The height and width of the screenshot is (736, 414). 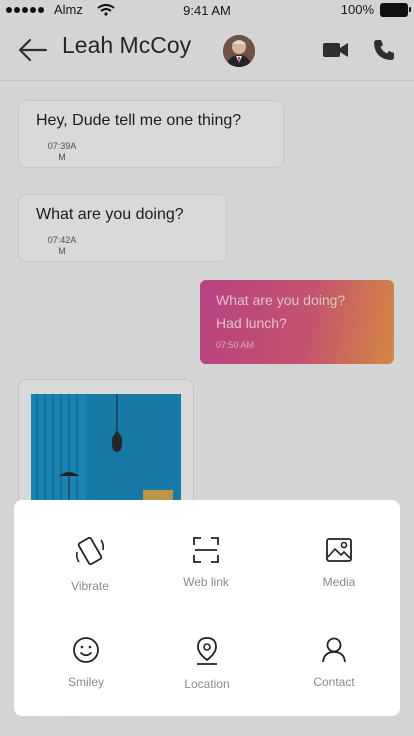 I want to click on attach-option-label: Location, so click(x=207, y=684).